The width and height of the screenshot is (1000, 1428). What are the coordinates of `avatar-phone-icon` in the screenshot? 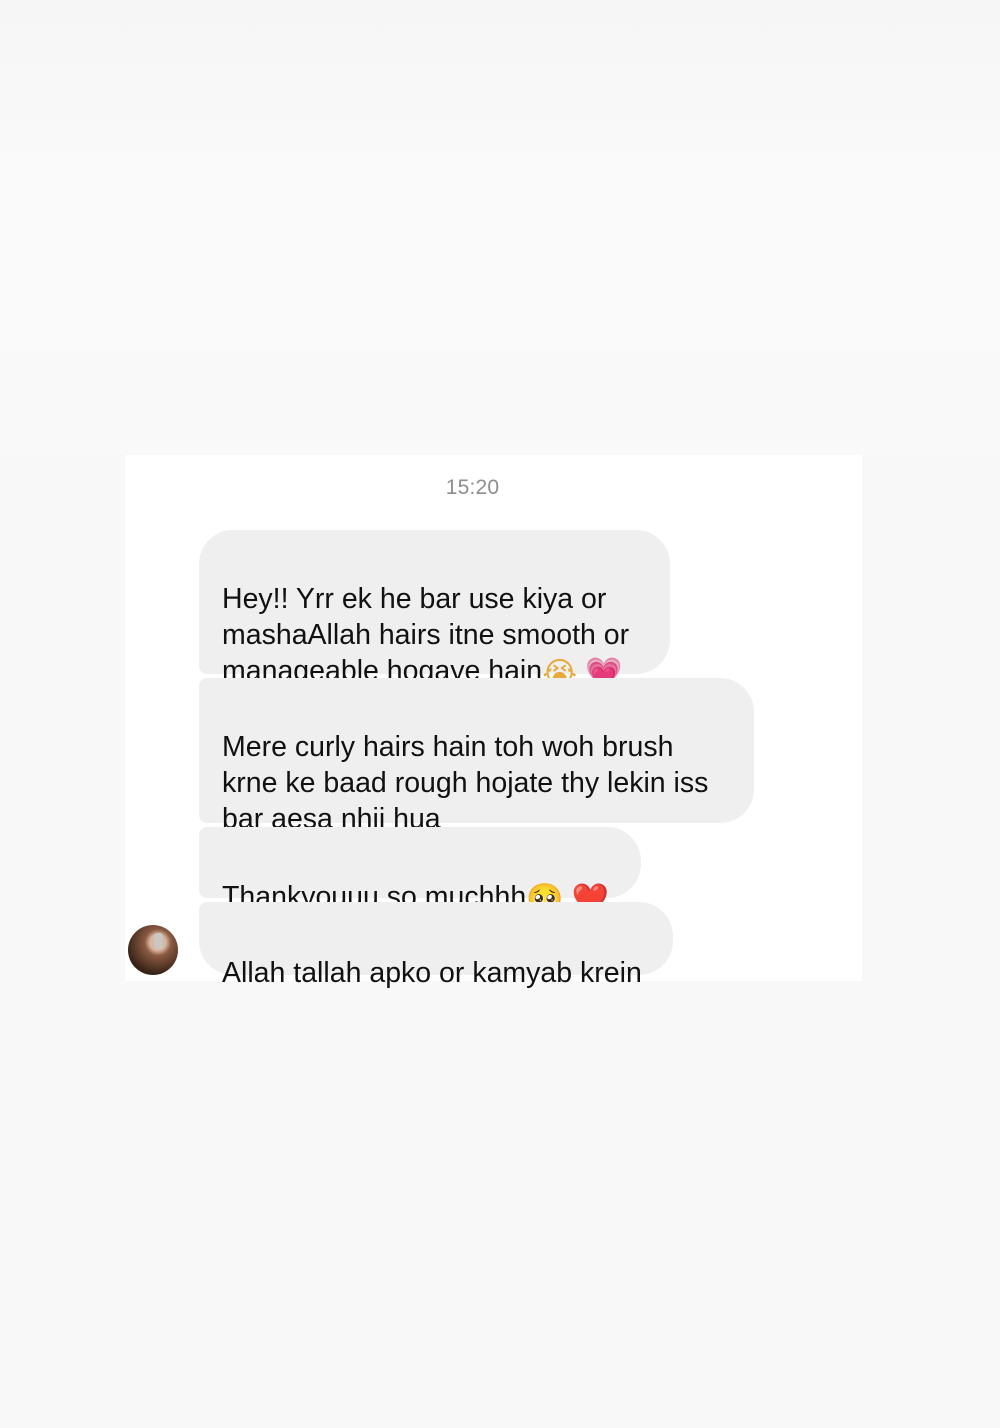 It's located at (158, 941).